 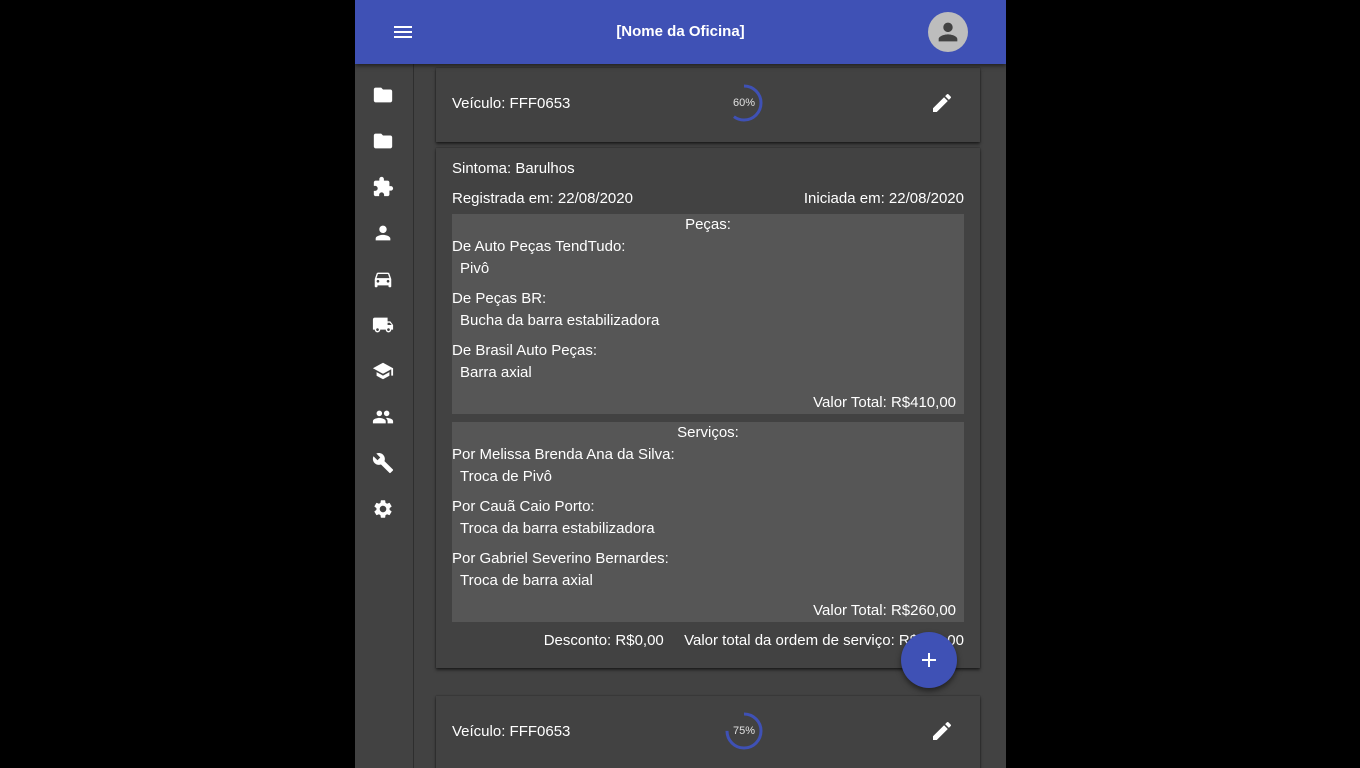 I want to click on order-card-header: Veículo: FFF0653 75%, so click(x=708, y=732).